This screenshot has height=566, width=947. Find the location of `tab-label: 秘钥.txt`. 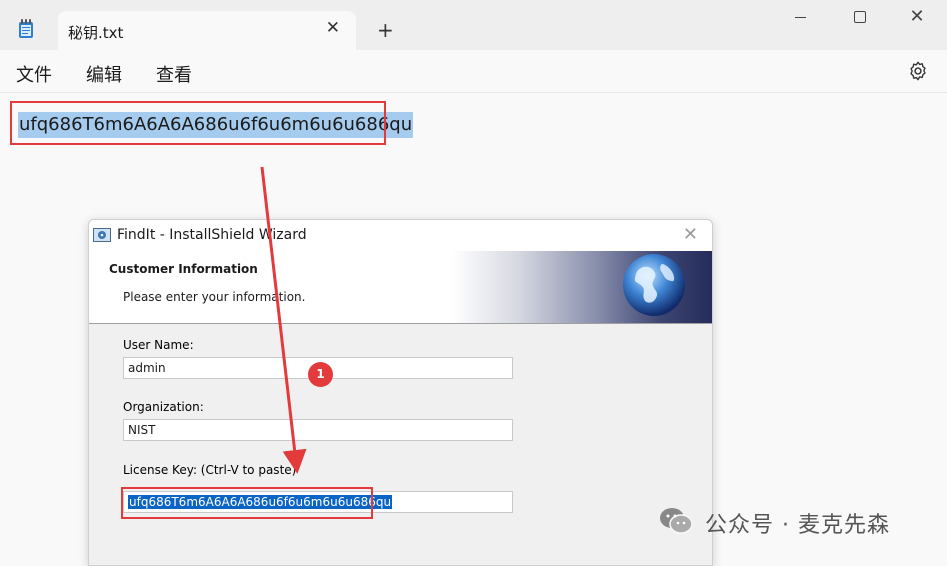

tab-label: 秘钥.txt is located at coordinates (96, 33).